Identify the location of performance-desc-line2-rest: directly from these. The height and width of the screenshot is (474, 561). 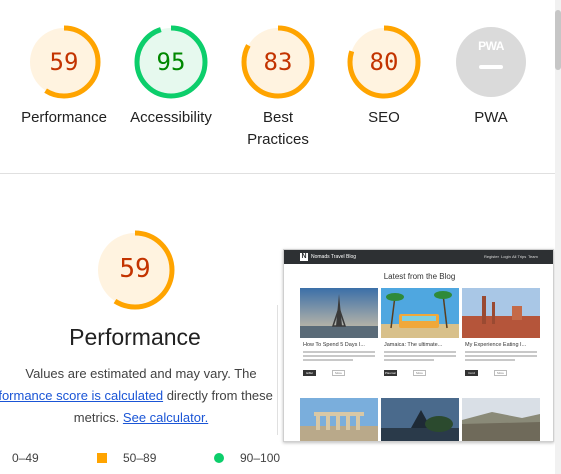
(218, 395).